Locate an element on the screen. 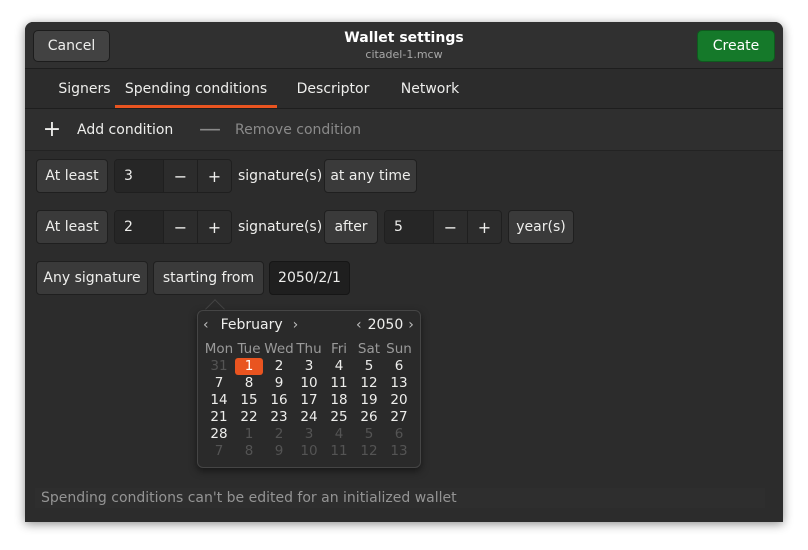 The width and height of the screenshot is (808, 550). timing-button: at any time is located at coordinates (370, 176).